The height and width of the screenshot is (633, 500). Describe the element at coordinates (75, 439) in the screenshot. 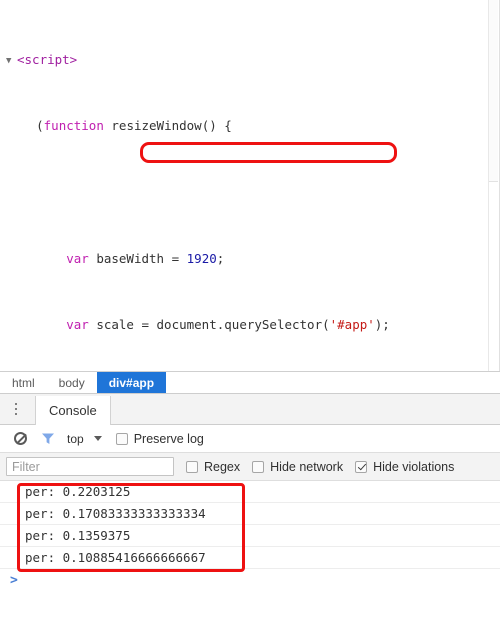

I see `execution-context-selector: top` at that location.